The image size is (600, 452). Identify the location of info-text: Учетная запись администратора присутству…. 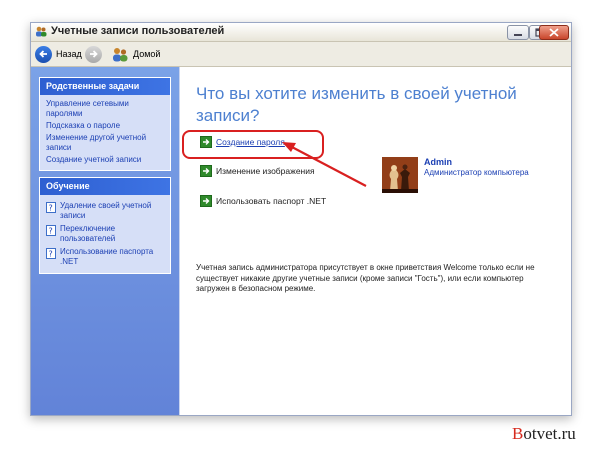
(365, 278).